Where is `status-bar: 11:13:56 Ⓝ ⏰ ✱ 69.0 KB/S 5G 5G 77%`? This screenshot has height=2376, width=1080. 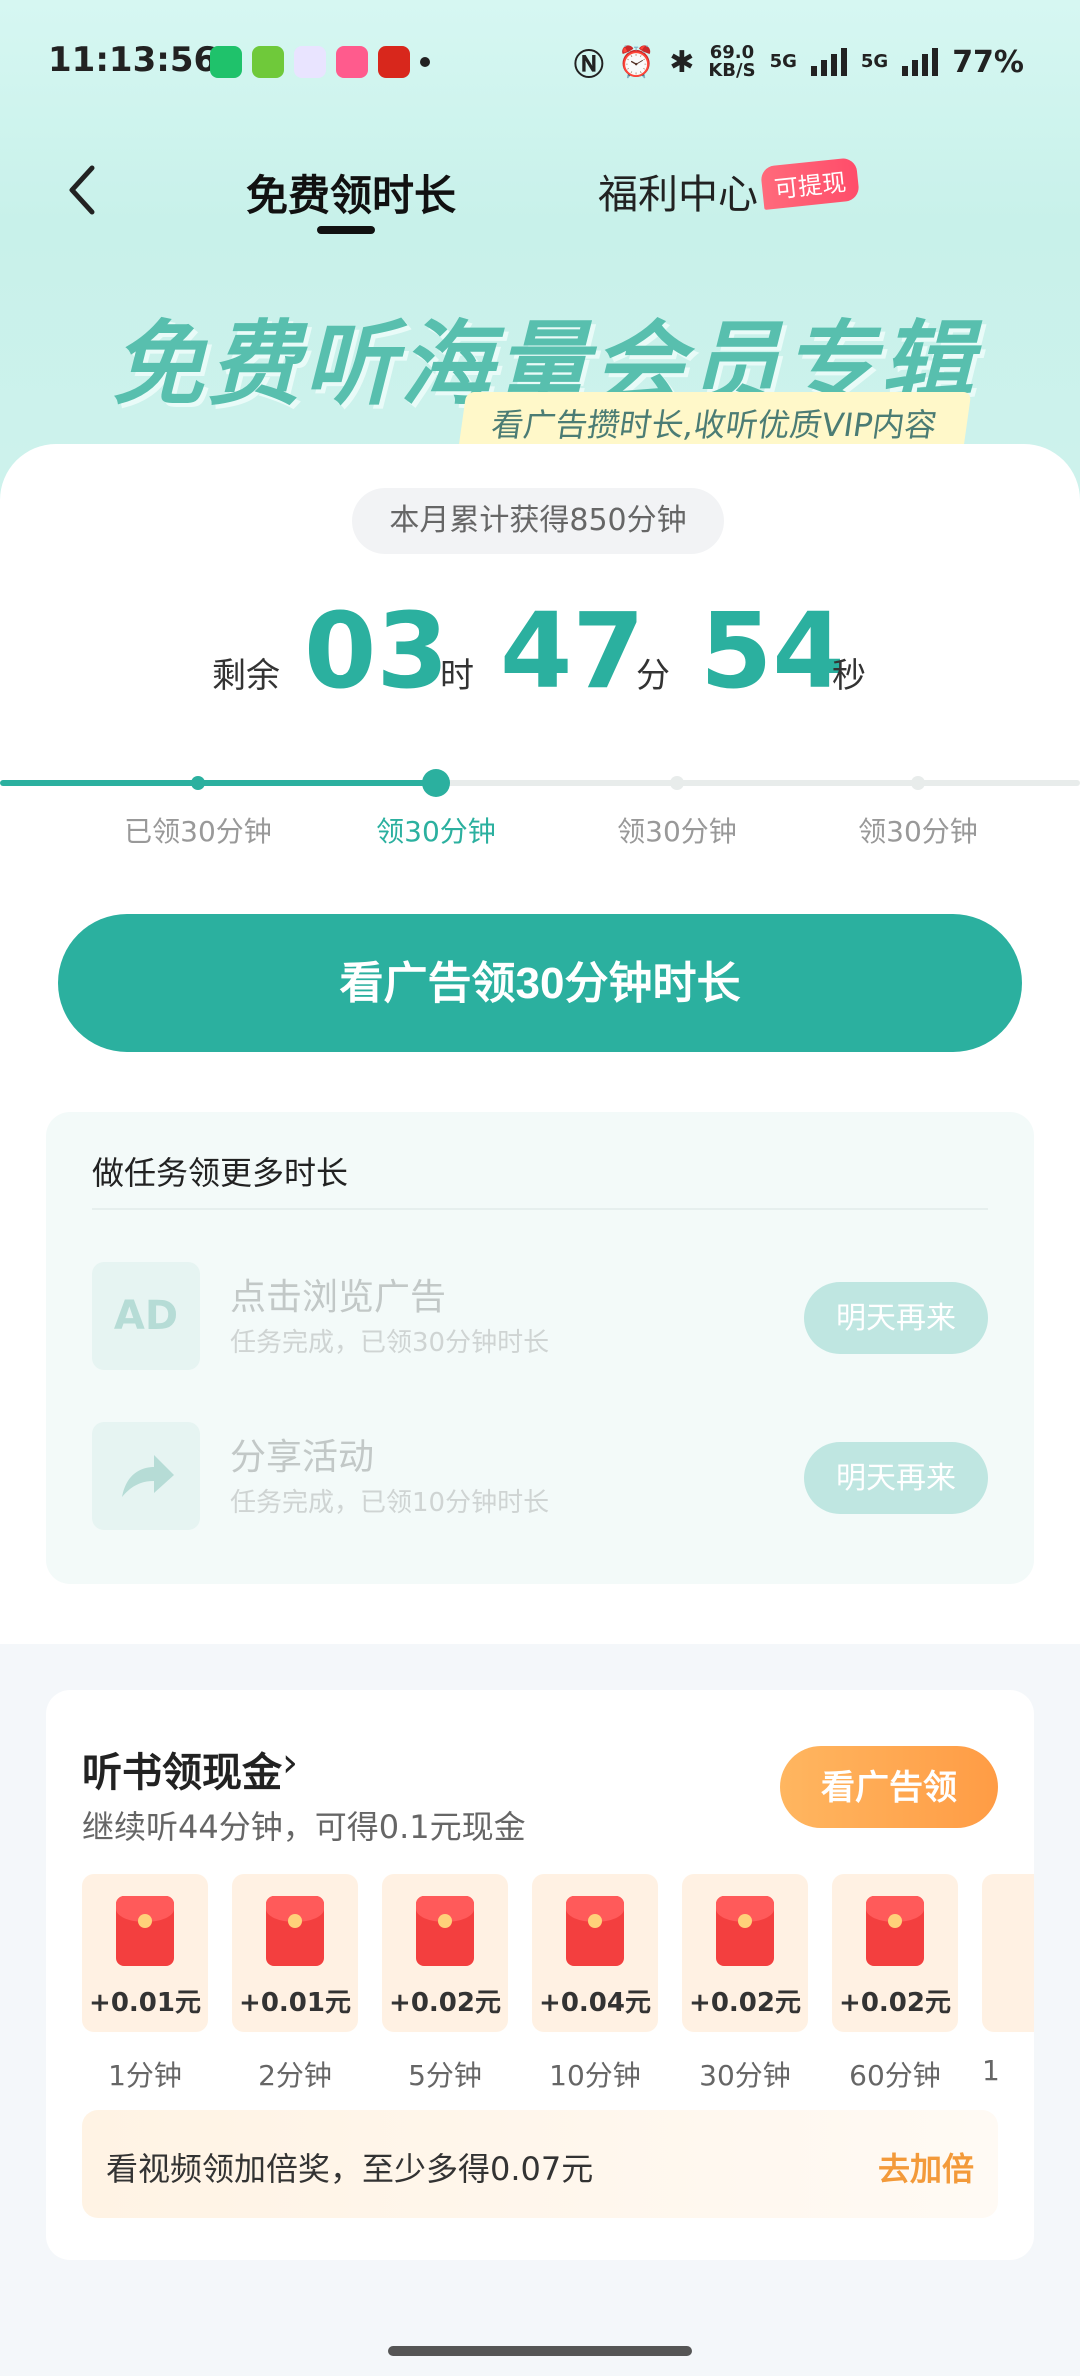 status-bar: 11:13:56 Ⓝ ⏰ ✱ 69.0 KB/S 5G 5G 77% is located at coordinates (540, 60).